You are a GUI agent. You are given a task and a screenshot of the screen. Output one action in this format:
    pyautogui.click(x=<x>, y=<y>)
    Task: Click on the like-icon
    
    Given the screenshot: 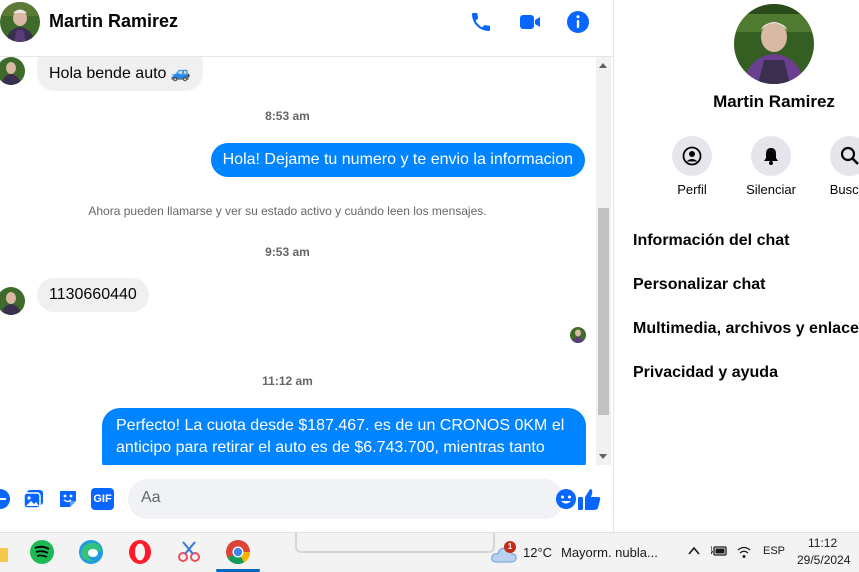 What is the action you would take?
    pyautogui.click(x=589, y=499)
    